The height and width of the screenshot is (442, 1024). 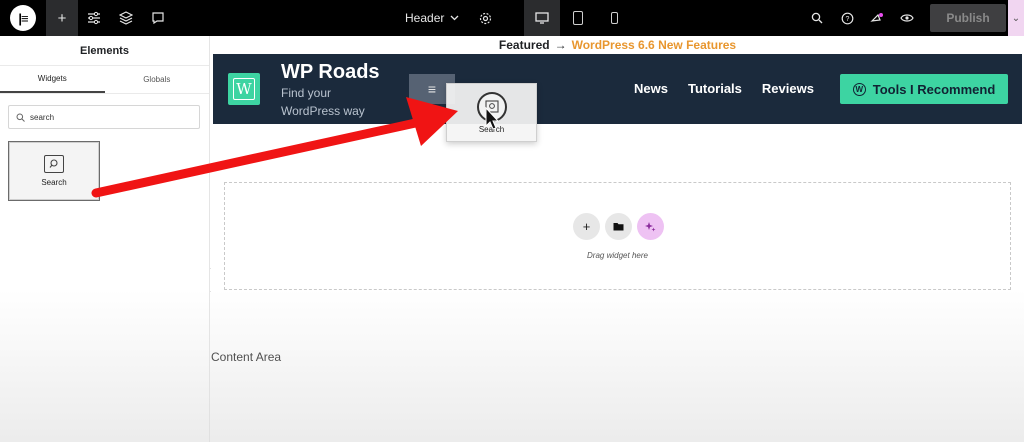 I want to click on site-settings-button, so click(x=94, y=18).